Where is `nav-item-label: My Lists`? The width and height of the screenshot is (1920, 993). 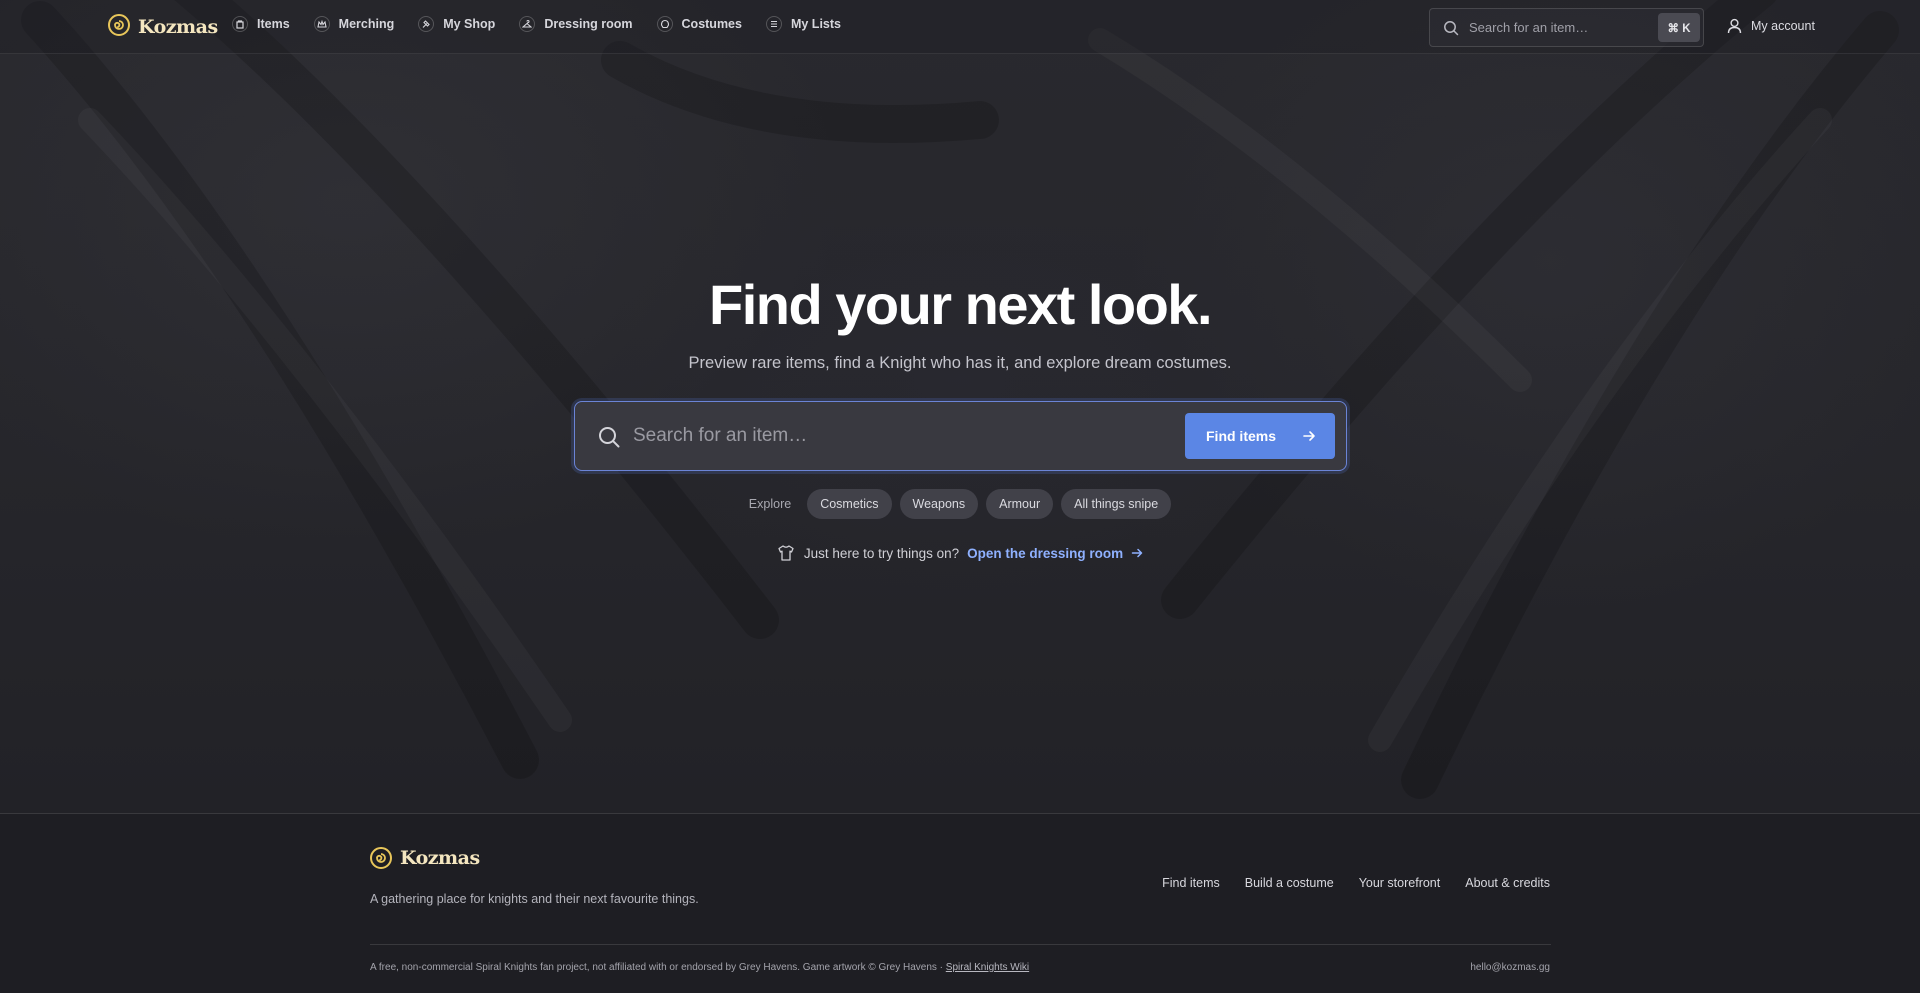
nav-item-label: My Lists is located at coordinates (815, 24).